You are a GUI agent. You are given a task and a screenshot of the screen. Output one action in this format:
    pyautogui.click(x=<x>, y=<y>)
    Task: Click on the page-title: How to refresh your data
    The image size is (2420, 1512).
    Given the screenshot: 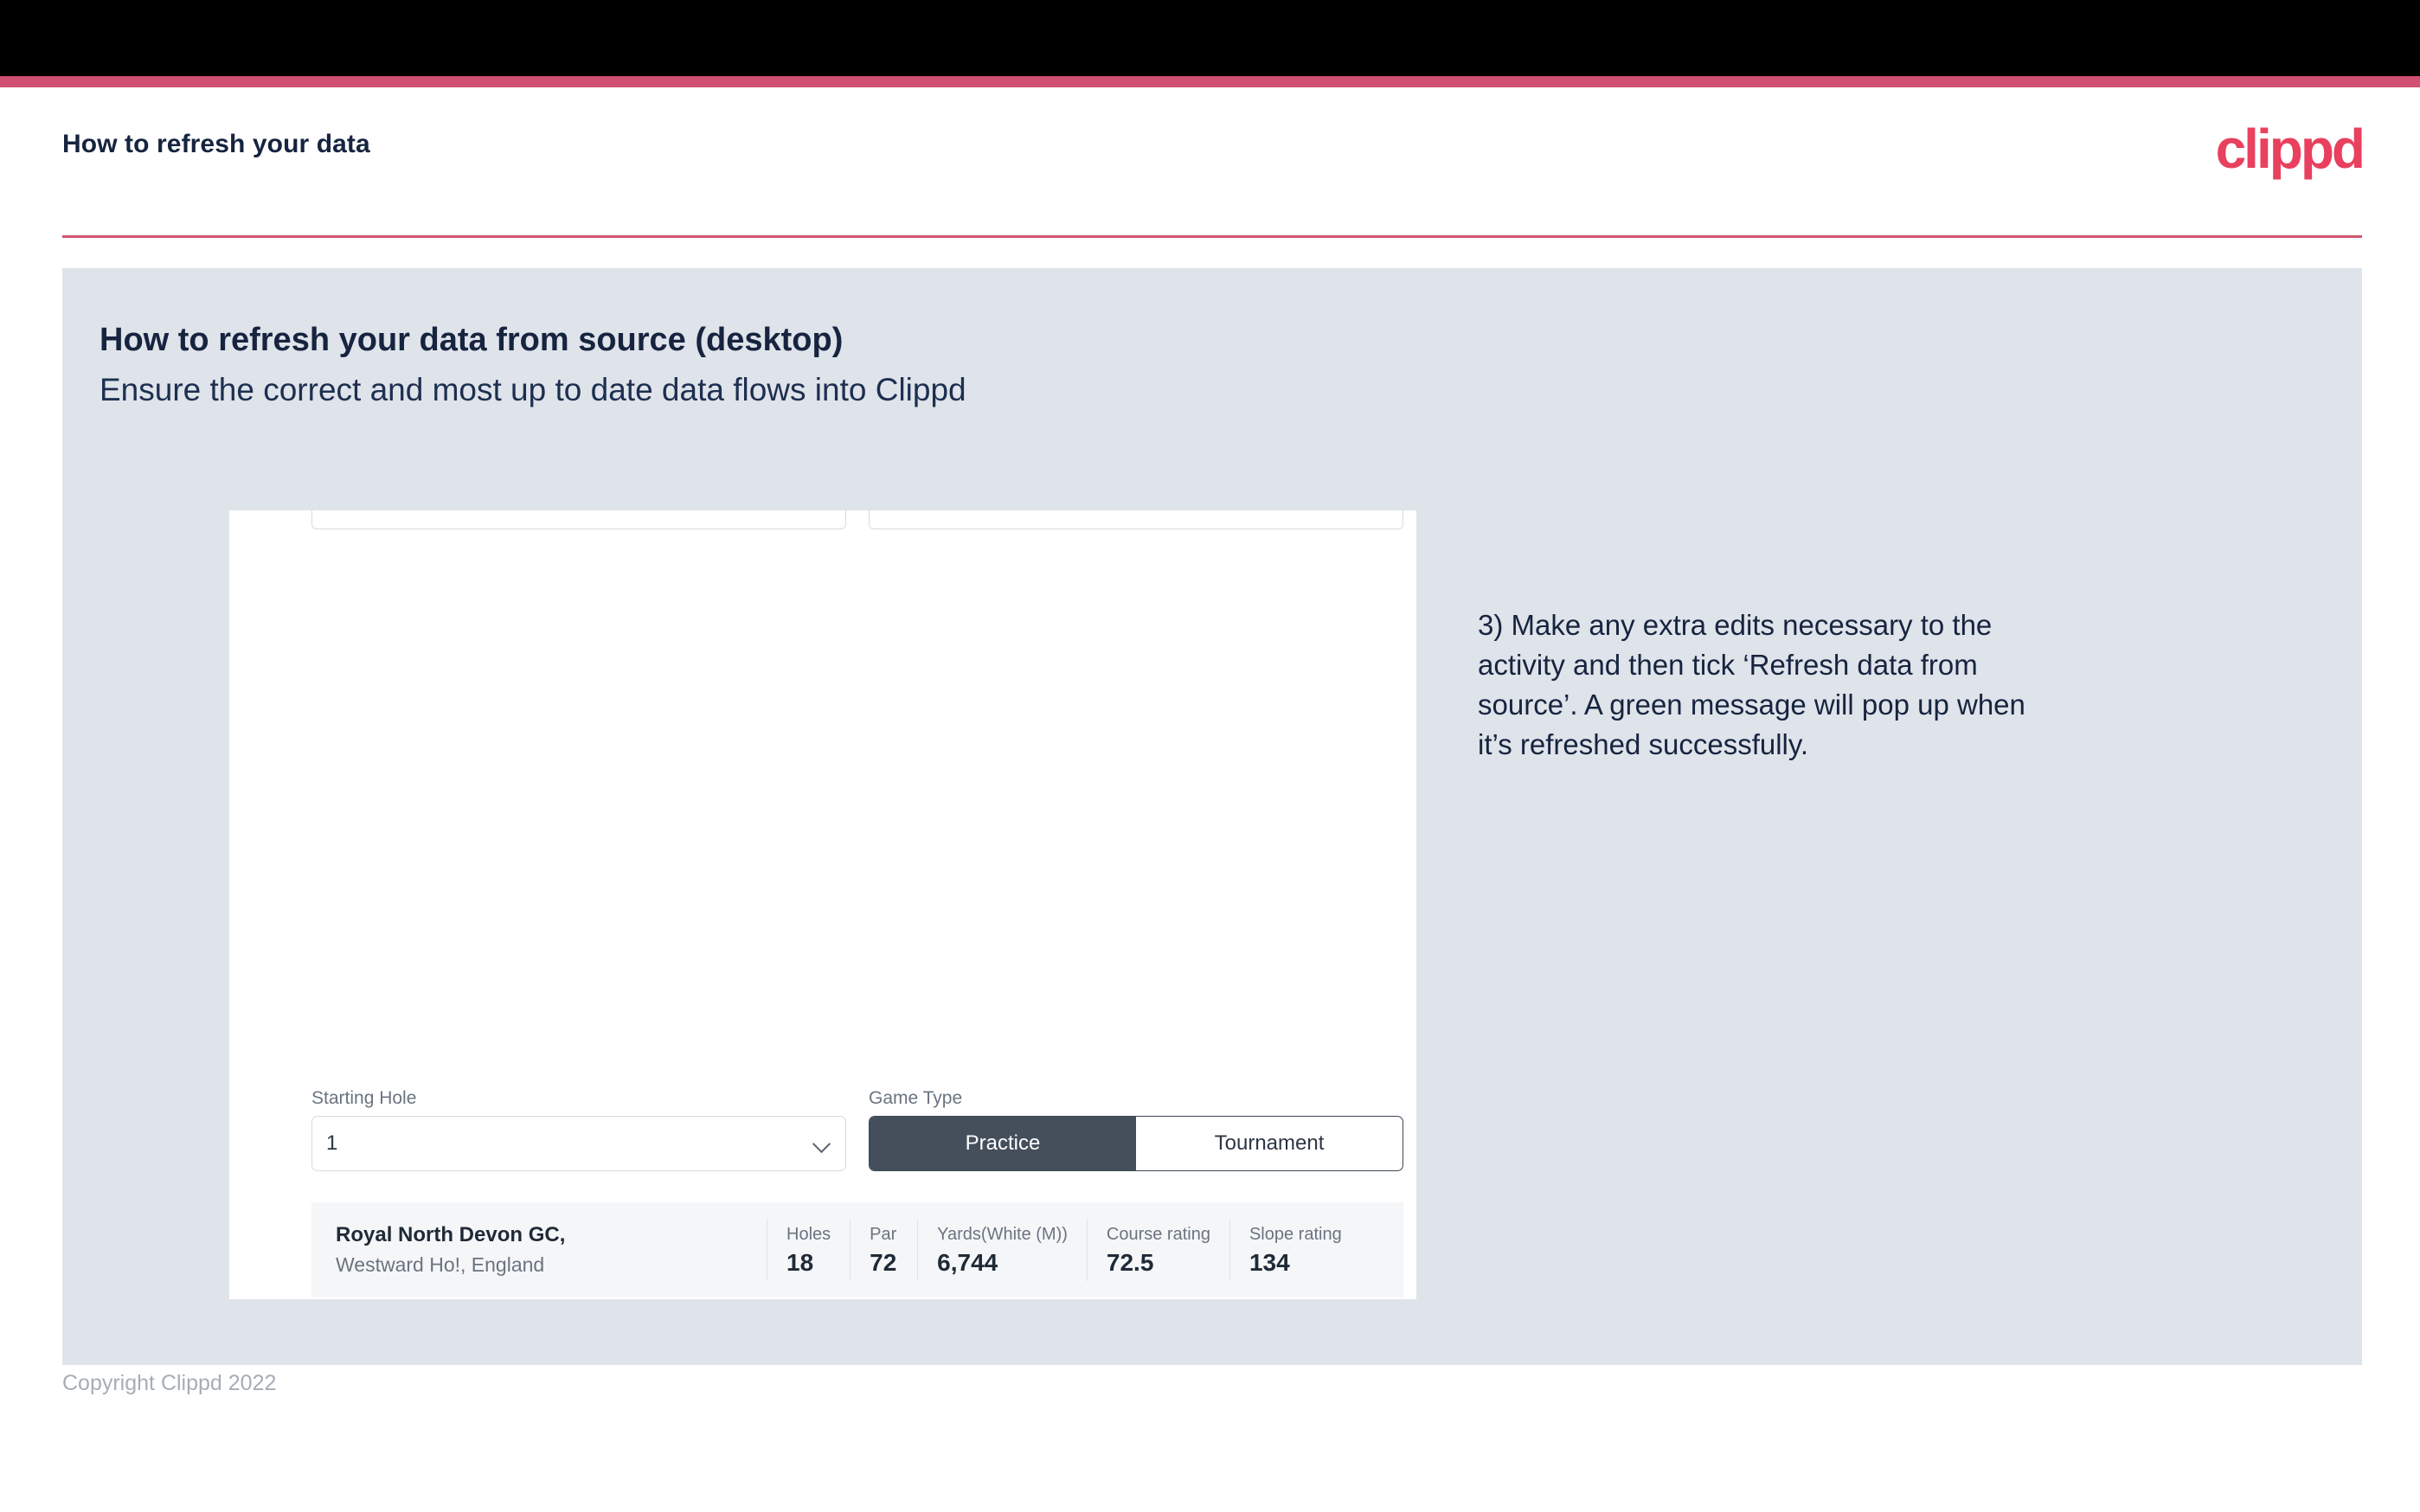 What is the action you would take?
    pyautogui.click(x=216, y=144)
    